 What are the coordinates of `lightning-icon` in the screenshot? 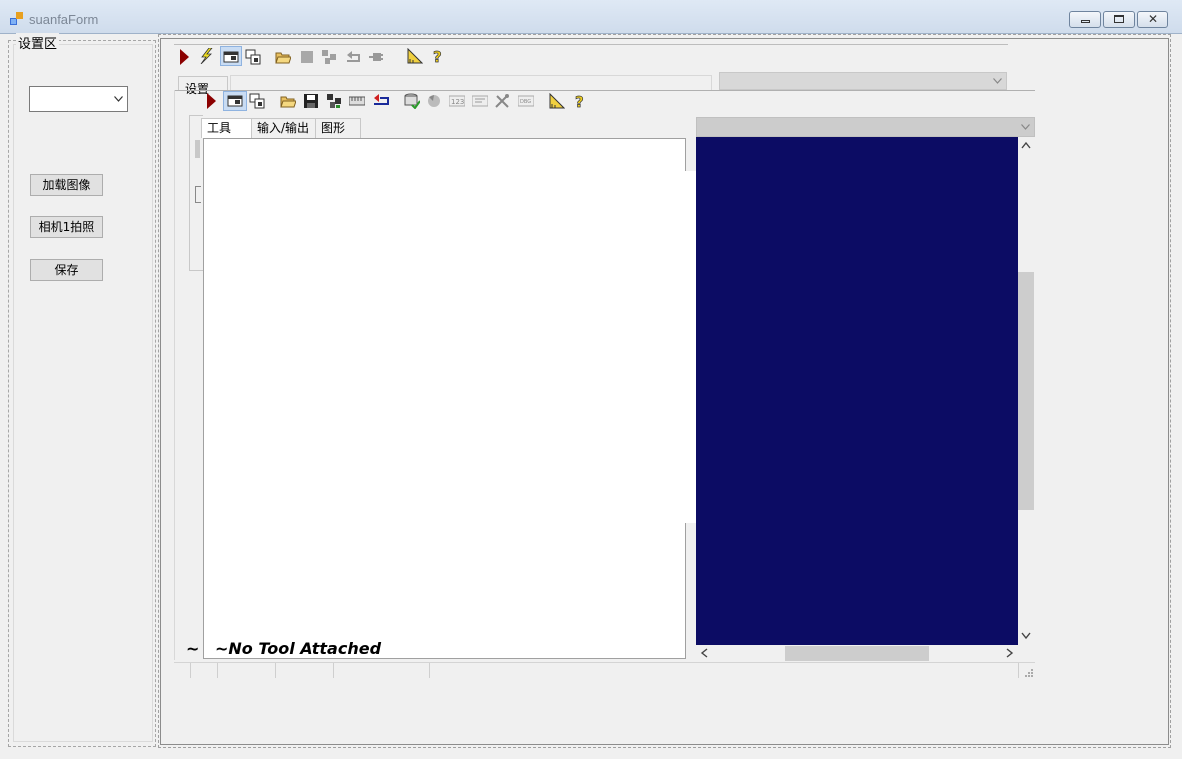 It's located at (206, 56).